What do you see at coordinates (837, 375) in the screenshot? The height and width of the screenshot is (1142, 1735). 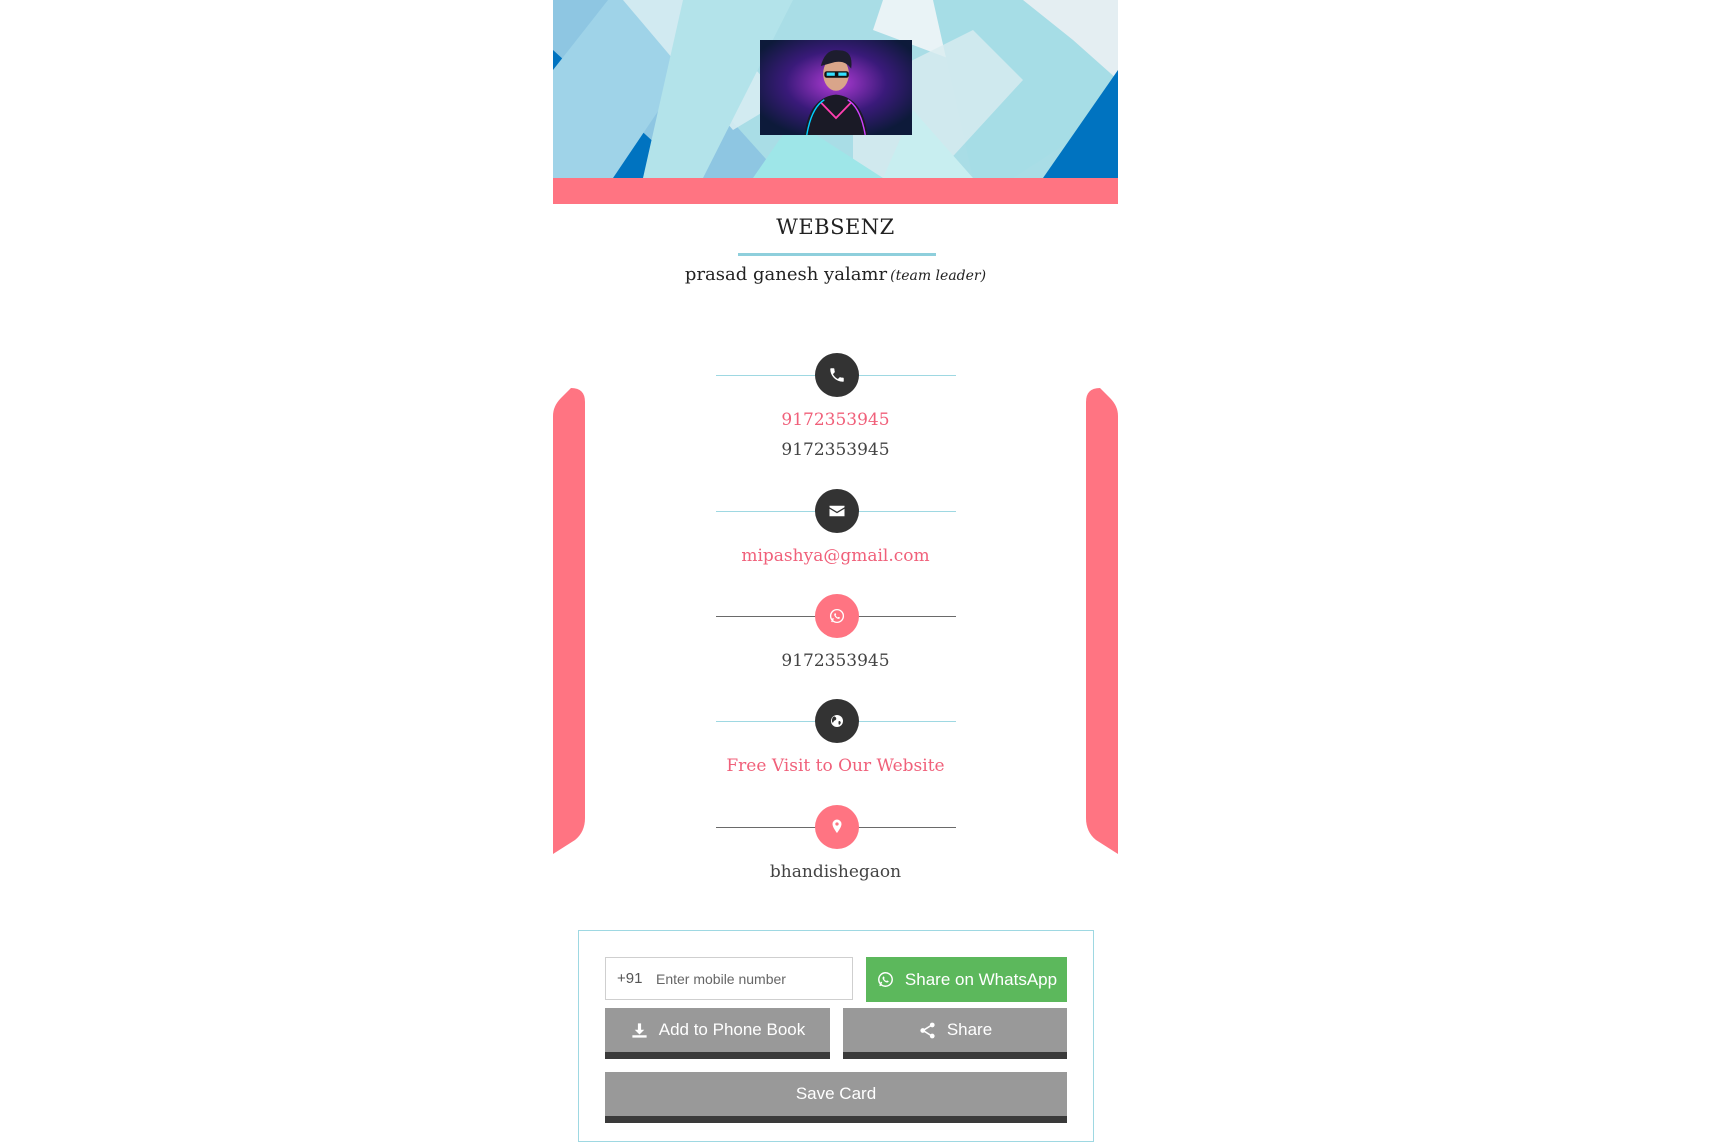 I see `phone-icon` at bounding box center [837, 375].